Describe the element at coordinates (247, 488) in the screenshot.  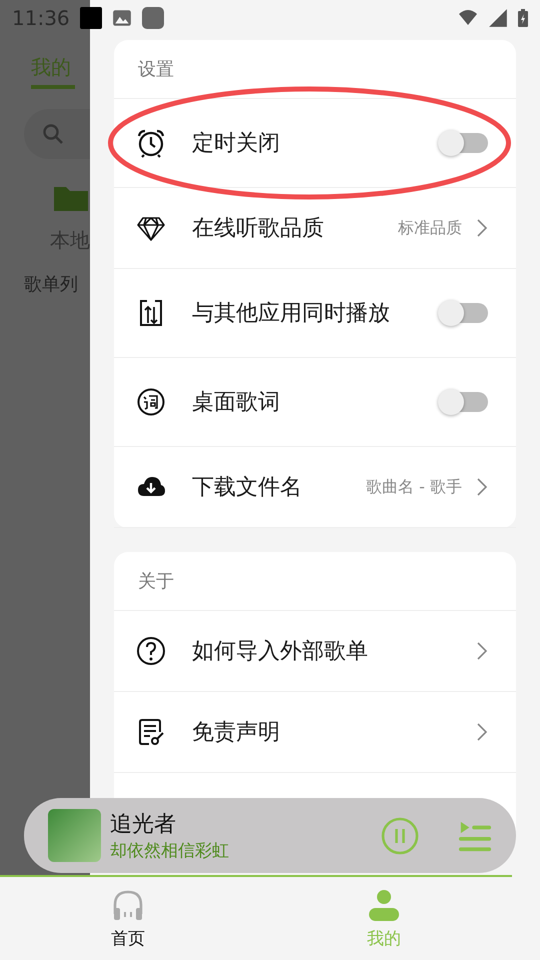
I see `setting-label: 下载文件名` at that location.